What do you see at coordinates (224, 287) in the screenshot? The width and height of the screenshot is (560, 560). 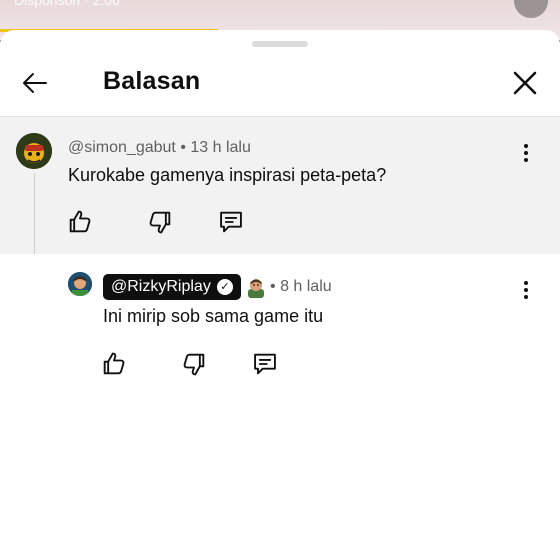 I see `verified-icon: ✓` at bounding box center [224, 287].